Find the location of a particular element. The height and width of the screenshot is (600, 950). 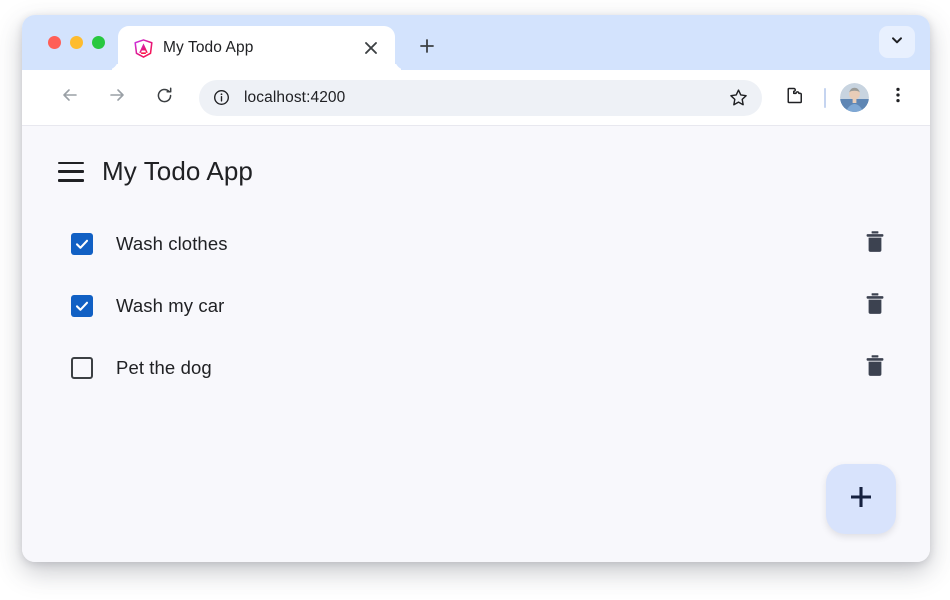

window-maximize-button is located at coordinates (98, 42).